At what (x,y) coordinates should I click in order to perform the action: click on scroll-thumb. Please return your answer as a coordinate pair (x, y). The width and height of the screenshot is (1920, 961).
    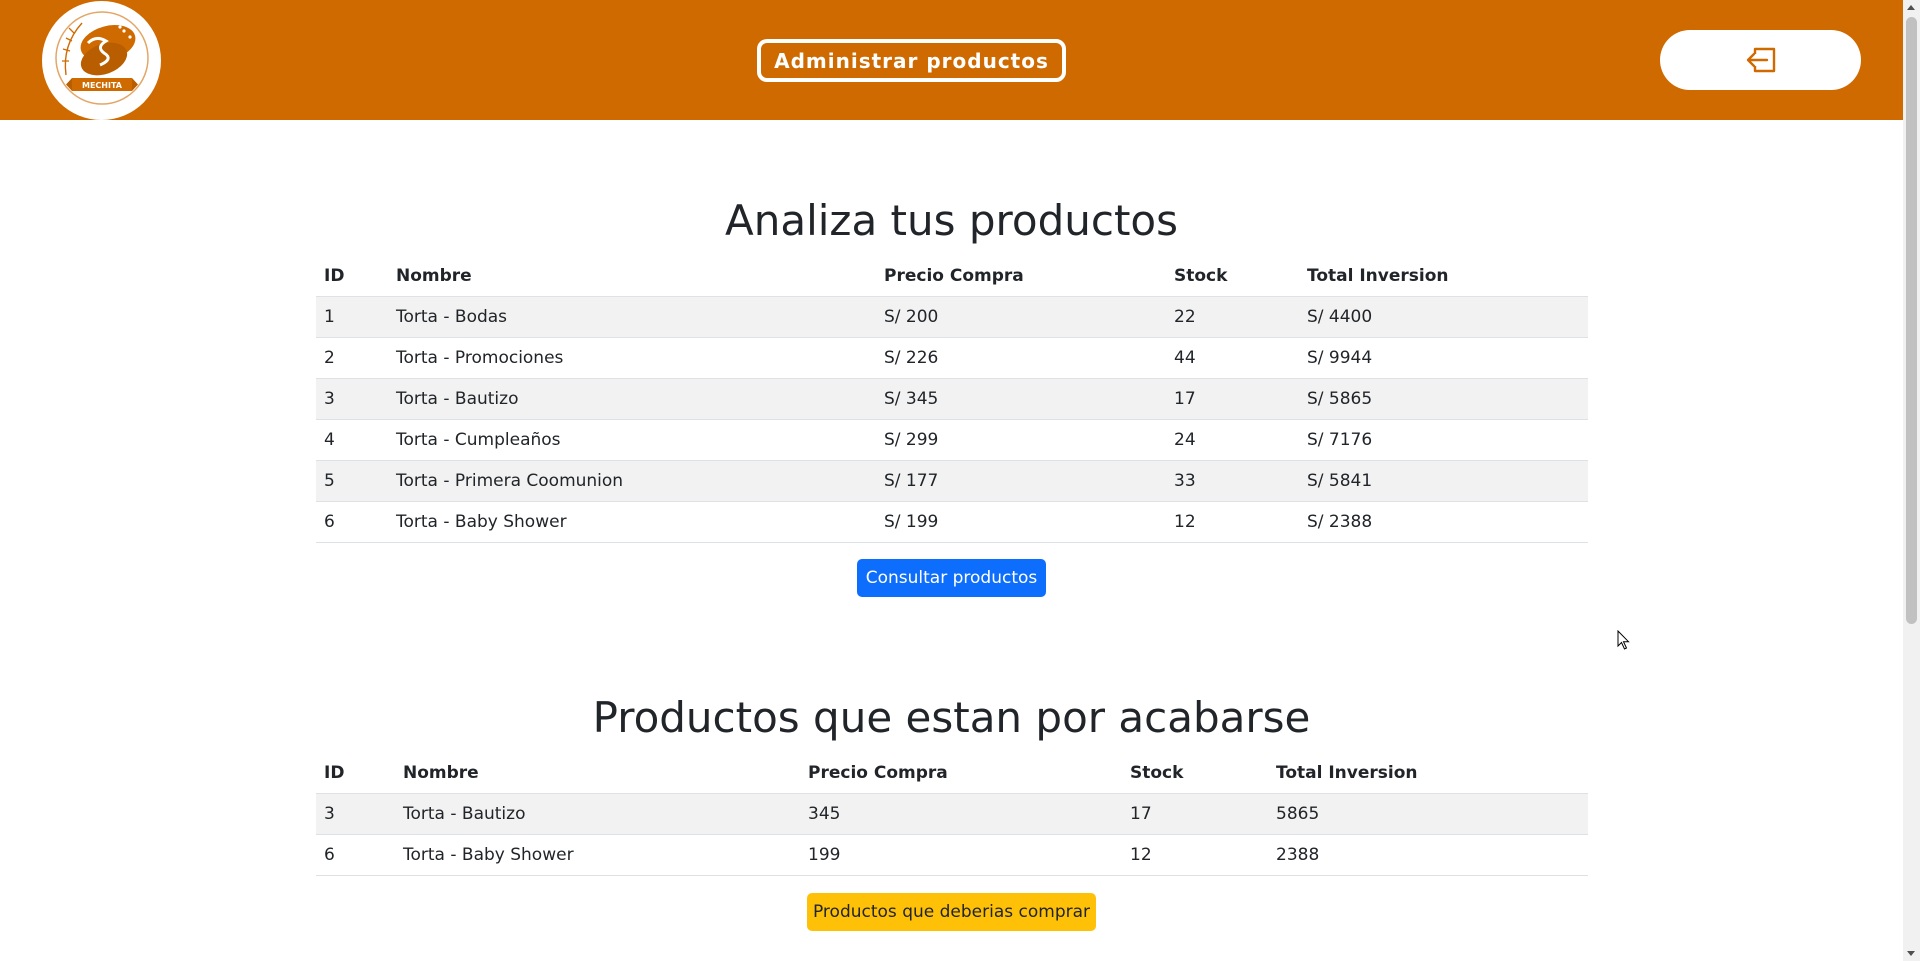
    Looking at the image, I should click on (1911, 320).